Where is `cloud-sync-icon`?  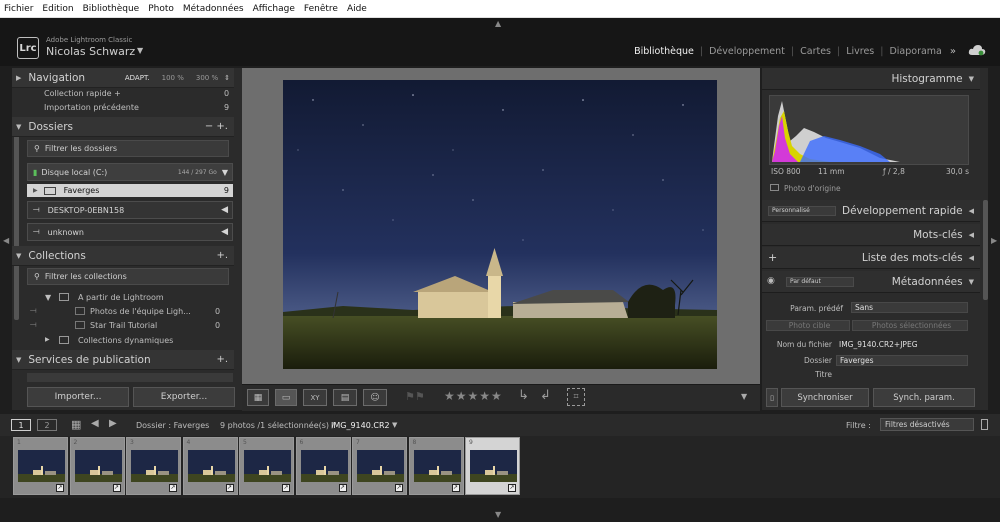 cloud-sync-icon is located at coordinates (977, 50).